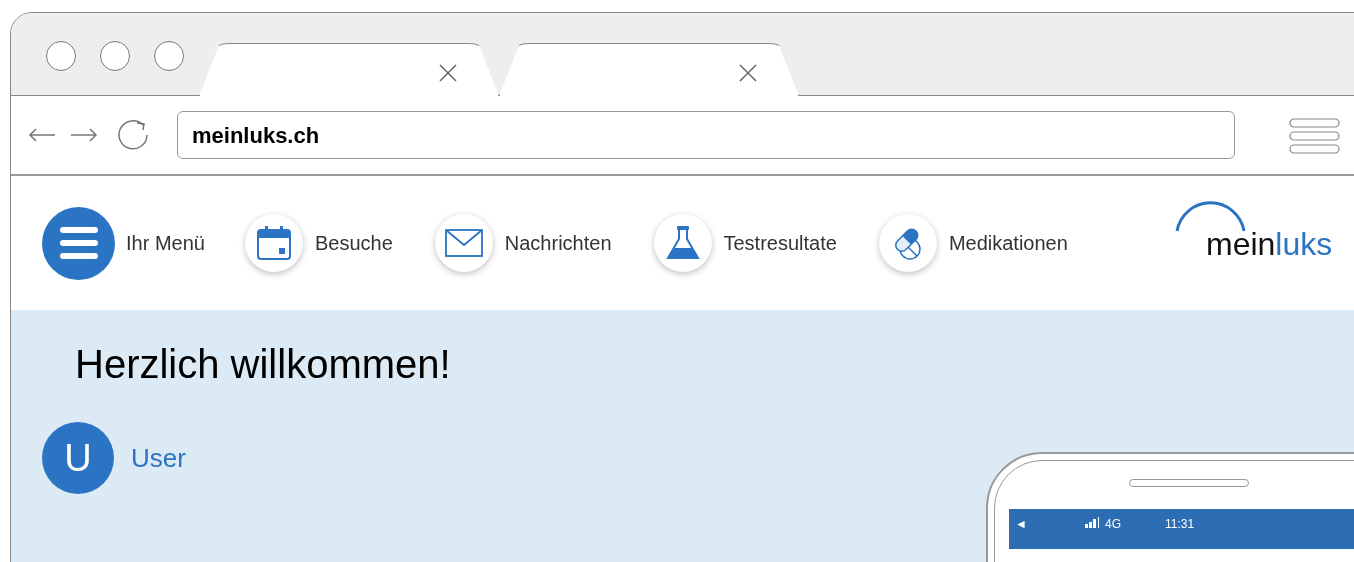 The height and width of the screenshot is (562, 1354). Describe the element at coordinates (78, 458) in the screenshot. I see `initial-avatar: U` at that location.